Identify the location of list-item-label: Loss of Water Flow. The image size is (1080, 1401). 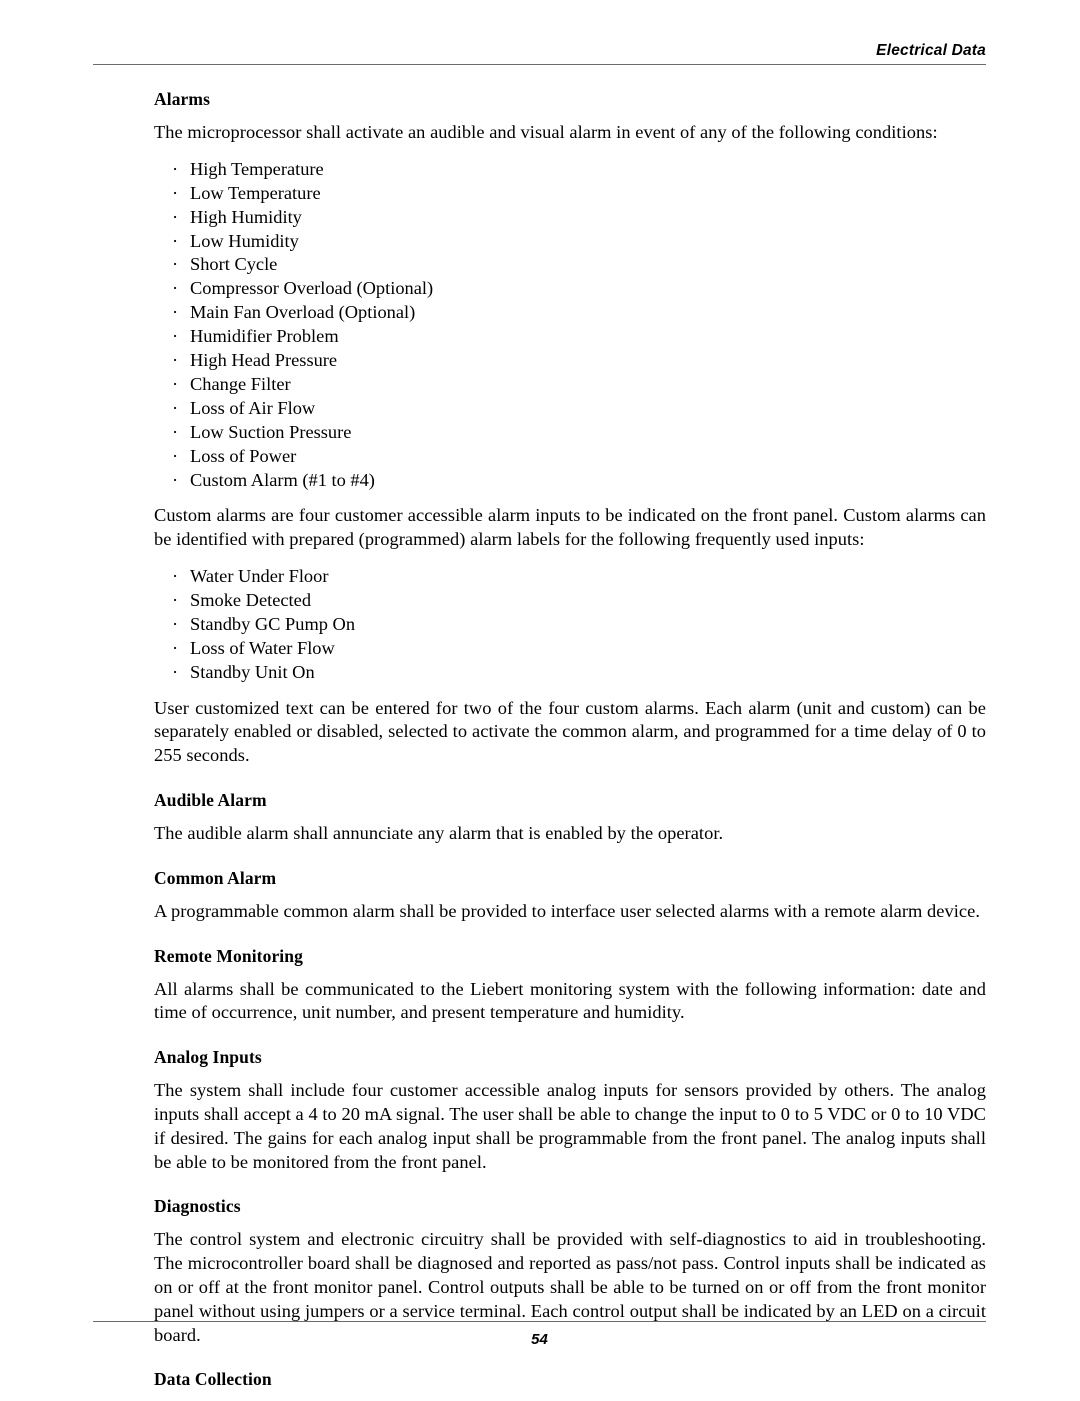
(262, 647).